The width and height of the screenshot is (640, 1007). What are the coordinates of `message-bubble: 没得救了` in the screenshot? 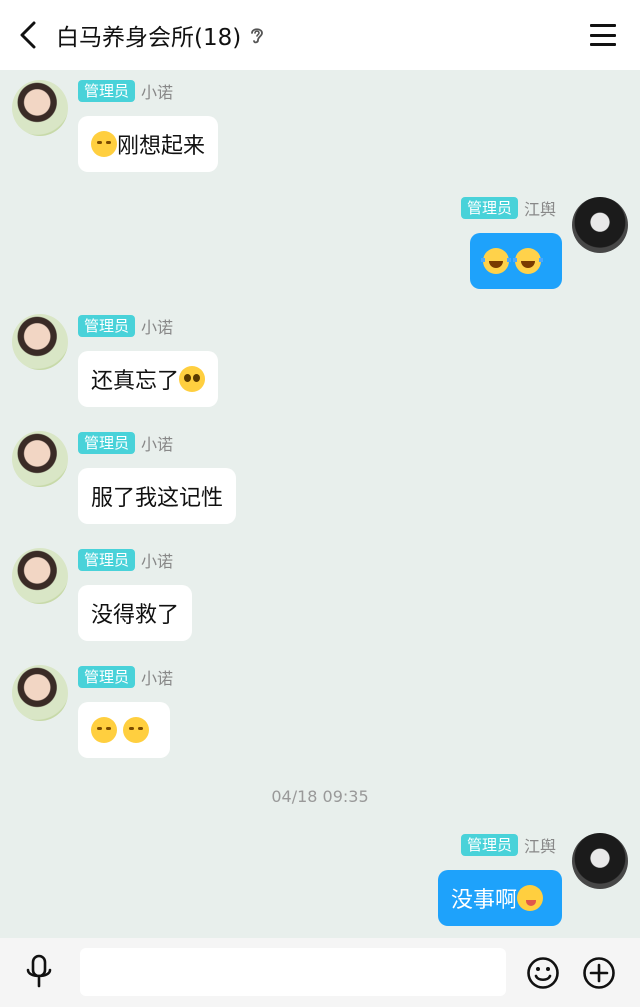 It's located at (135, 613).